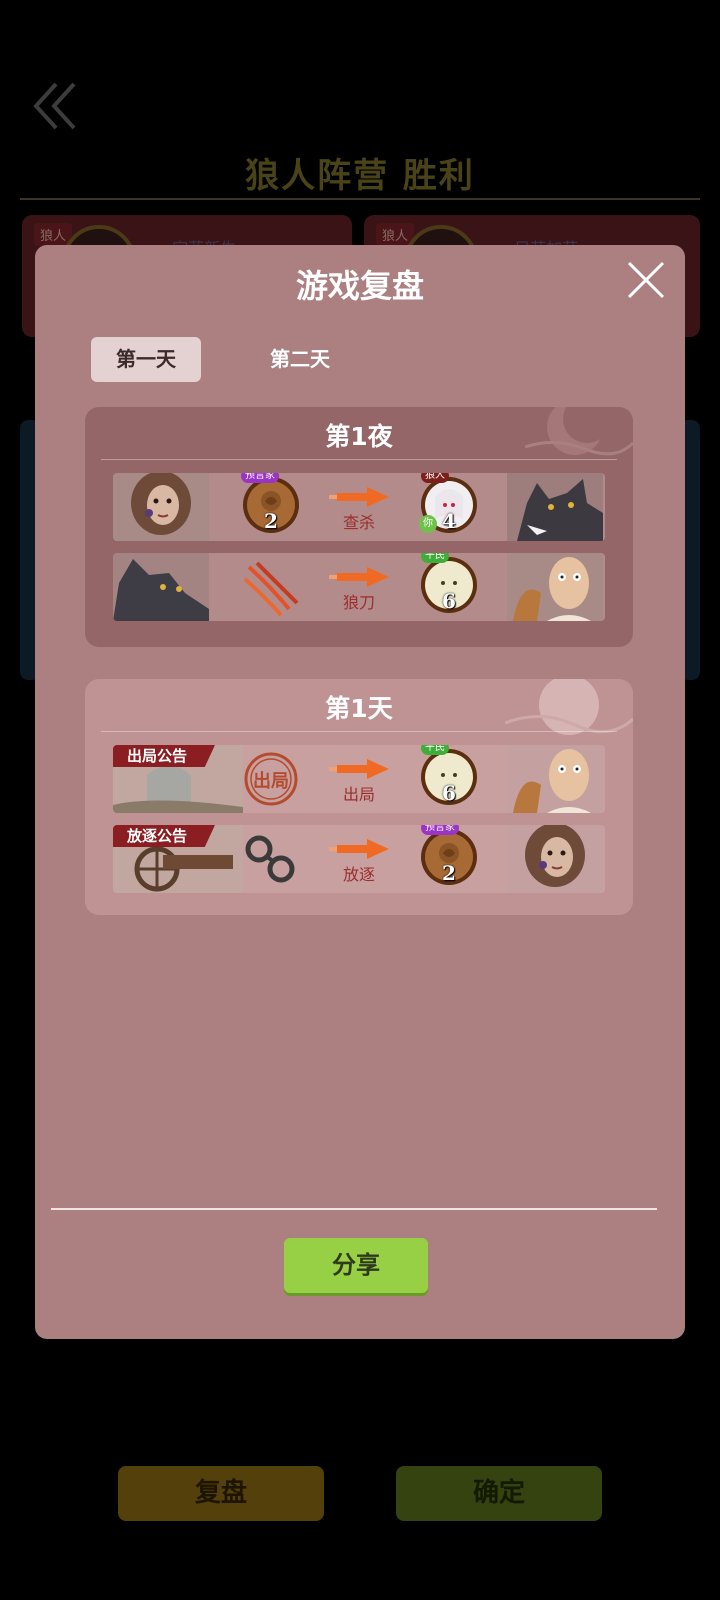  What do you see at coordinates (358, 522) in the screenshot?
I see `action-label: 查杀` at bounding box center [358, 522].